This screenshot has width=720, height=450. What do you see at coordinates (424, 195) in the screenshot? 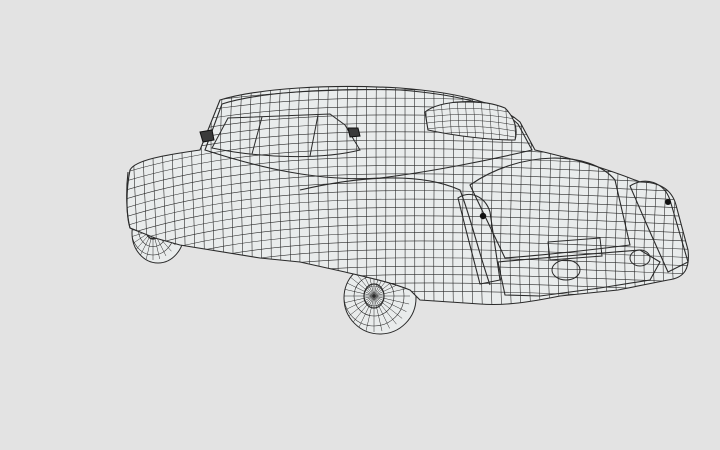
I see `mesh-edge` at bounding box center [424, 195].